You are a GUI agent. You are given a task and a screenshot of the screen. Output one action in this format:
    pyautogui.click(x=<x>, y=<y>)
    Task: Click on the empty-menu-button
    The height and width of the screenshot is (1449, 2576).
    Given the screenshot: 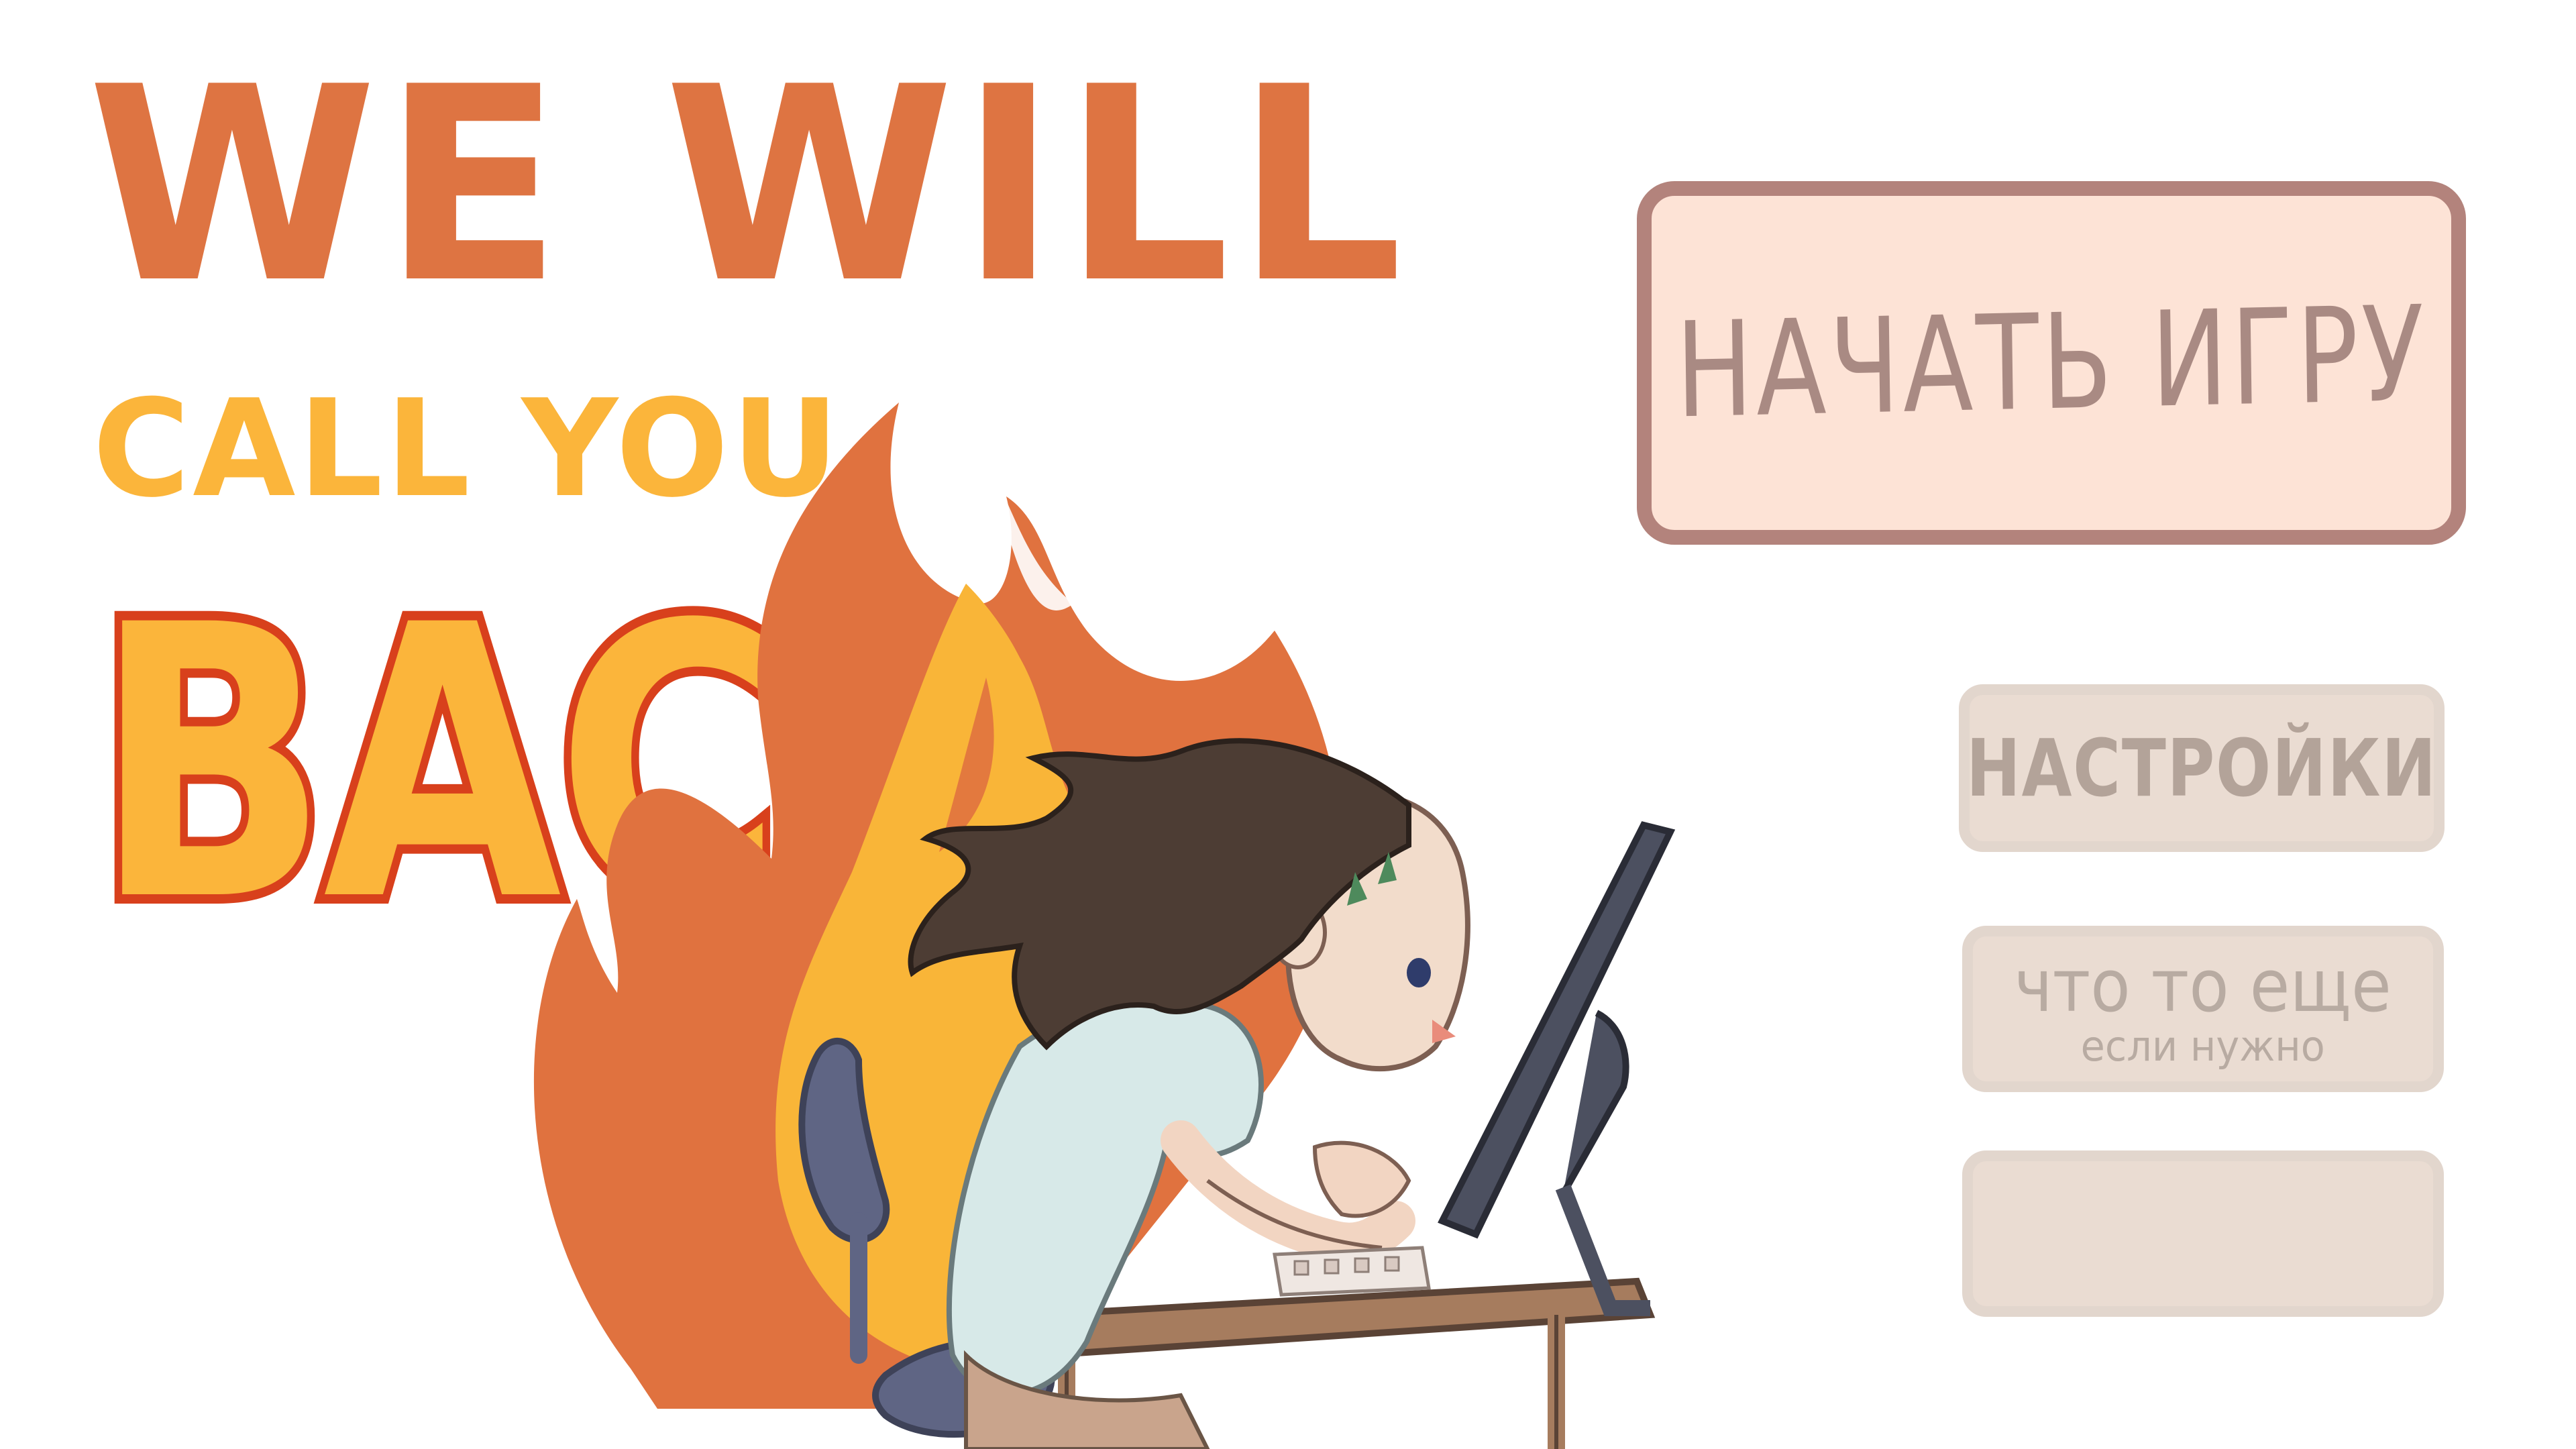 What is the action you would take?
    pyautogui.click(x=2203, y=1233)
    